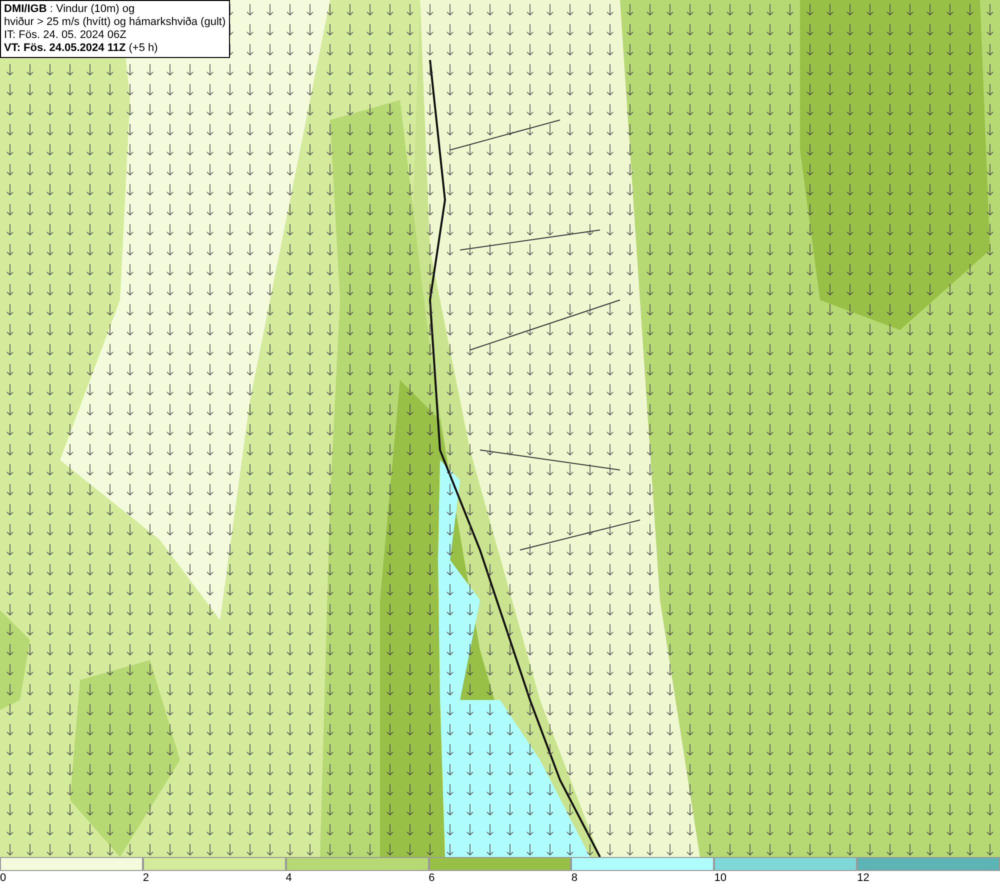 This screenshot has width=1000, height=887. I want to click on legend-label: 12, so click(863, 878).